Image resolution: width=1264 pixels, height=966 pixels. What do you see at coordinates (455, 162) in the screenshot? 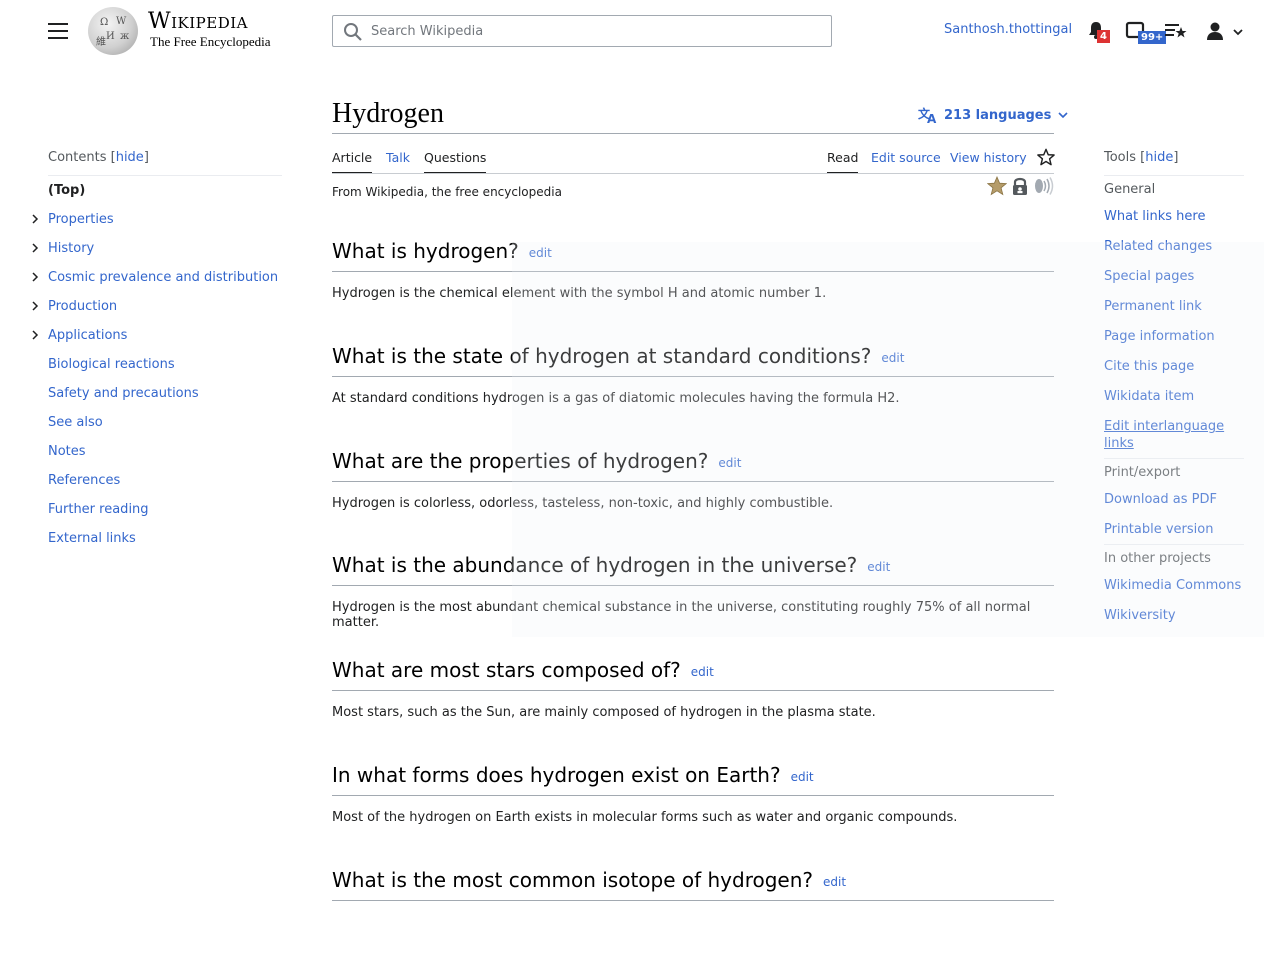
I see `tab-questions: Questions` at bounding box center [455, 162].